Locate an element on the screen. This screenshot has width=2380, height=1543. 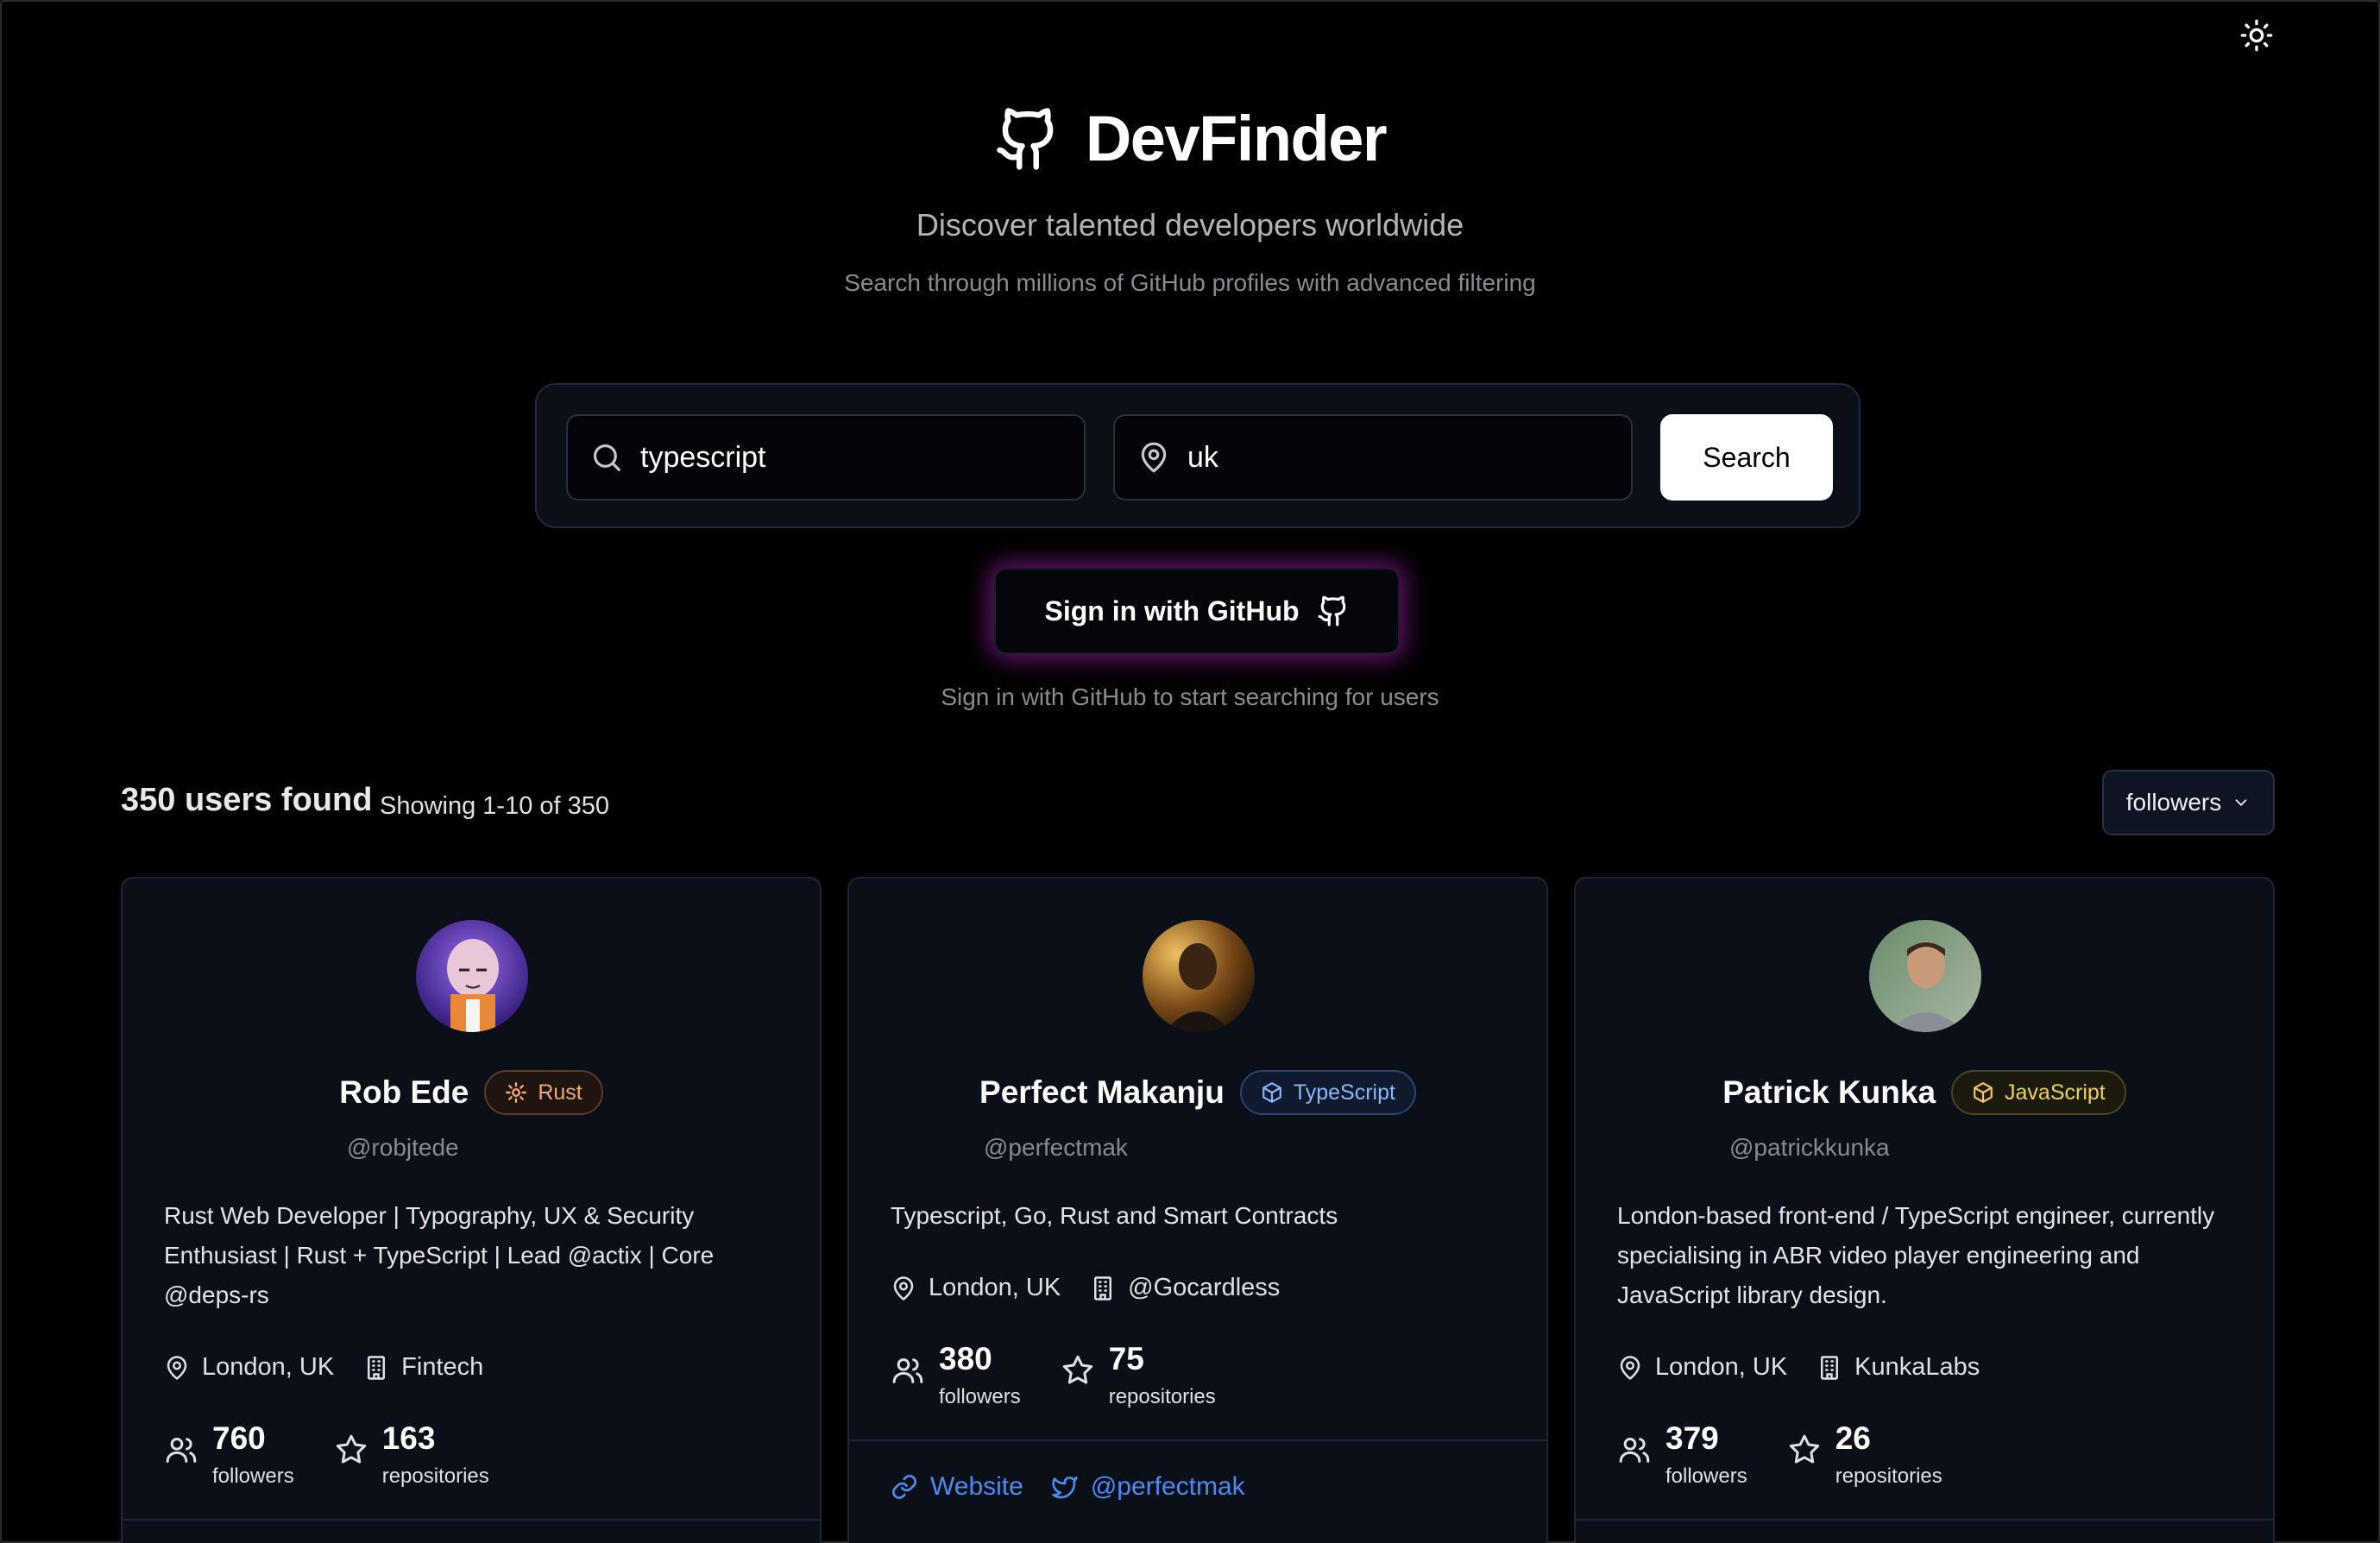
repos-stat: 26 repositories is located at coordinates (1865, 1455).